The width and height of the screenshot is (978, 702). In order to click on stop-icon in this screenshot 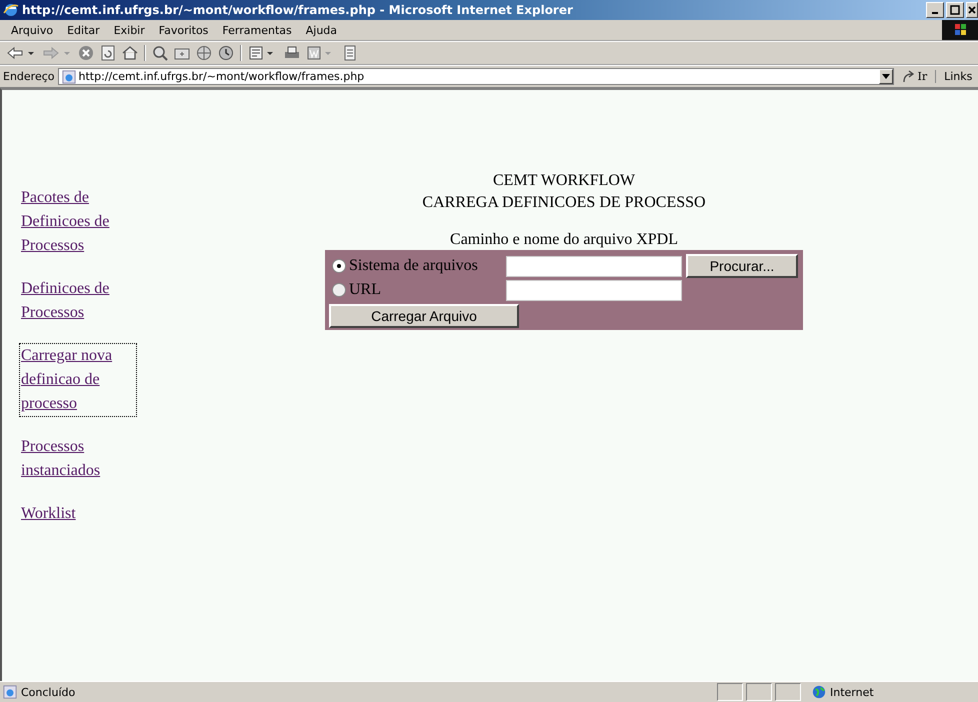, I will do `click(86, 53)`.